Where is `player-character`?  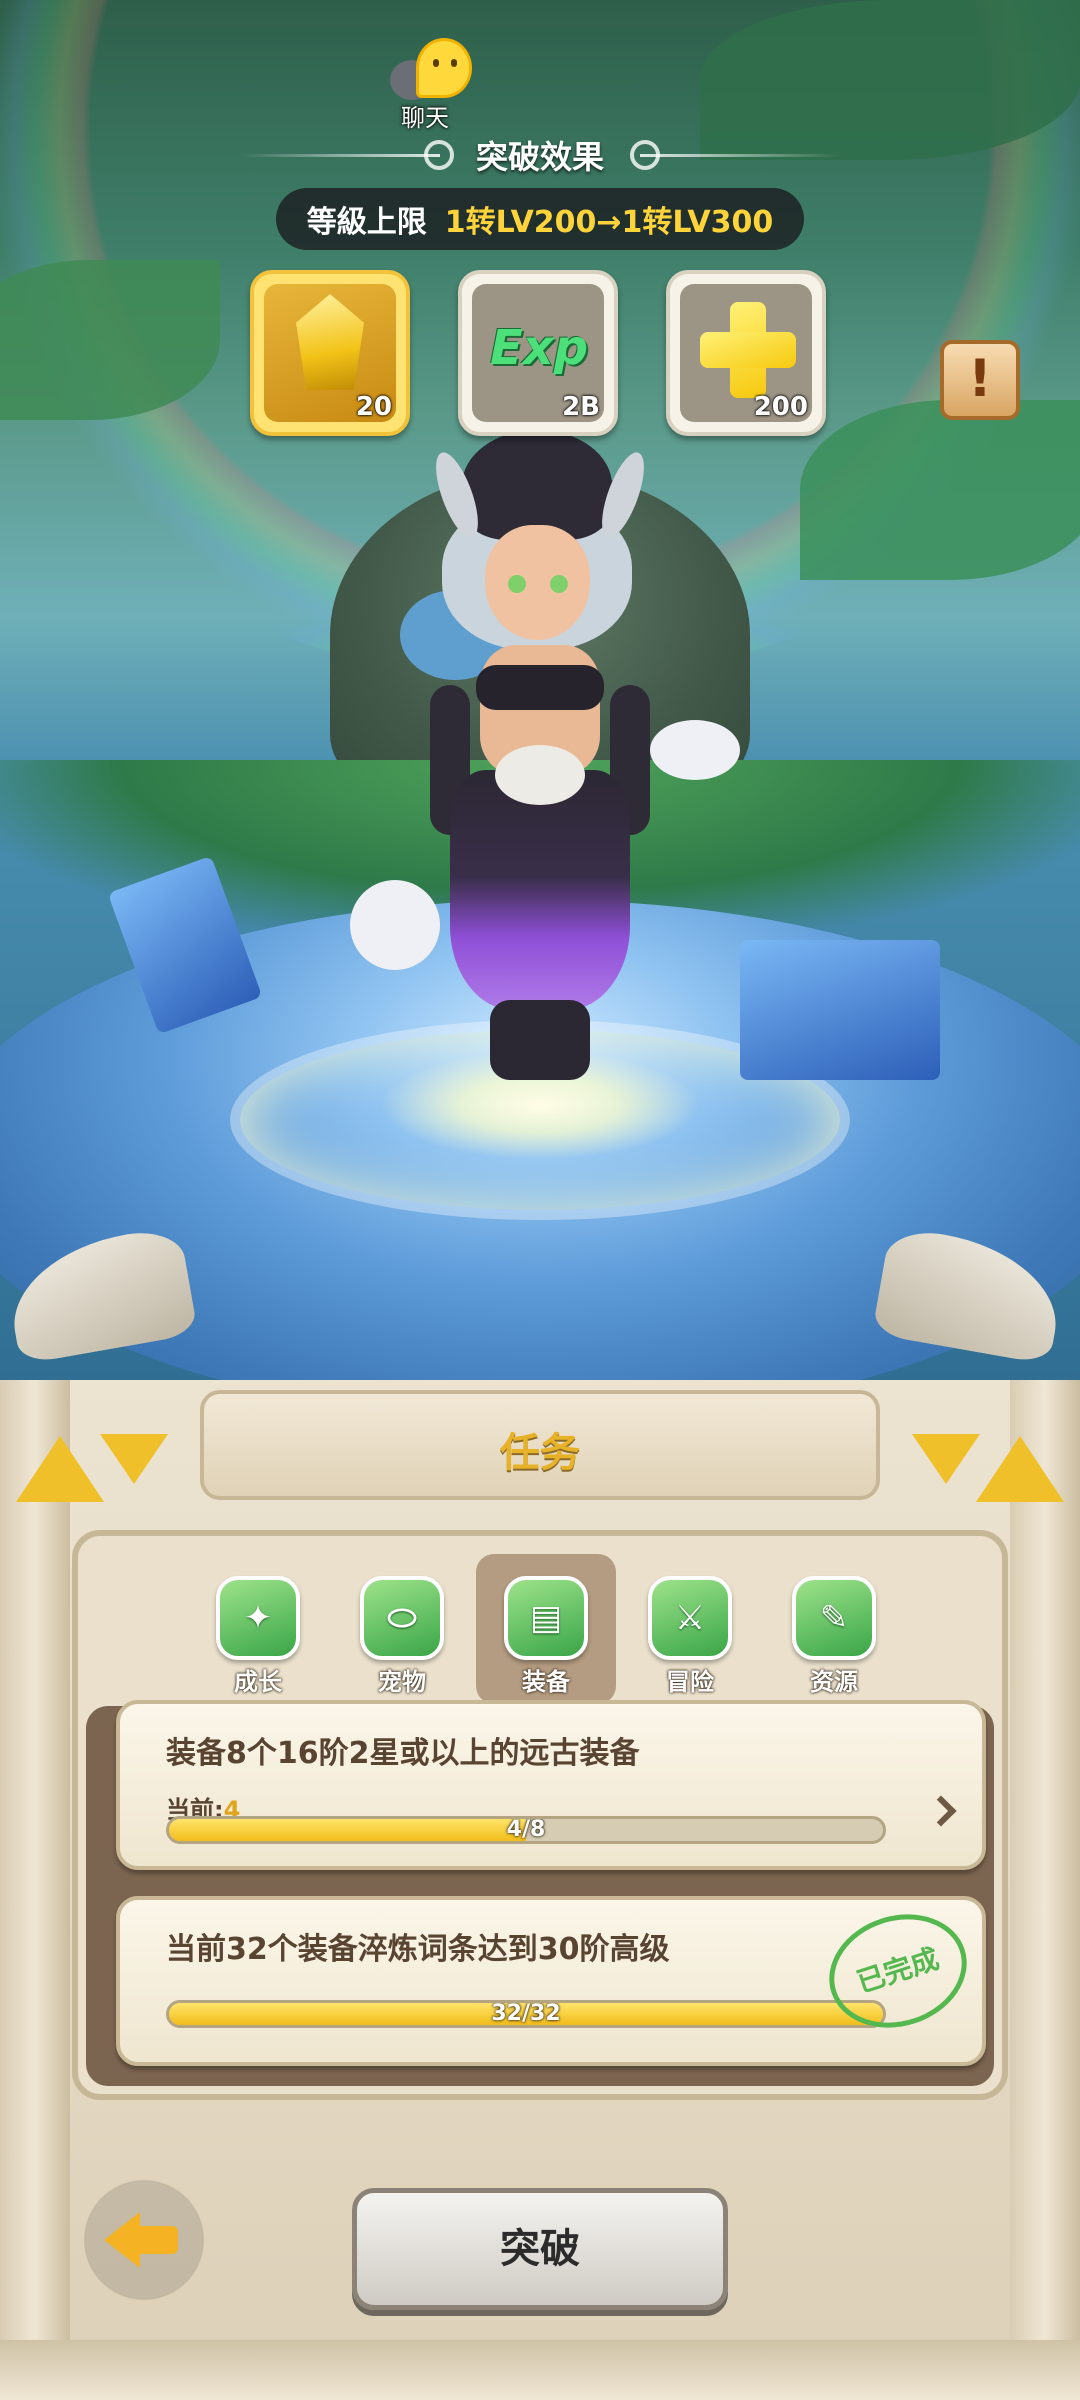 player-character is located at coordinates (545, 760).